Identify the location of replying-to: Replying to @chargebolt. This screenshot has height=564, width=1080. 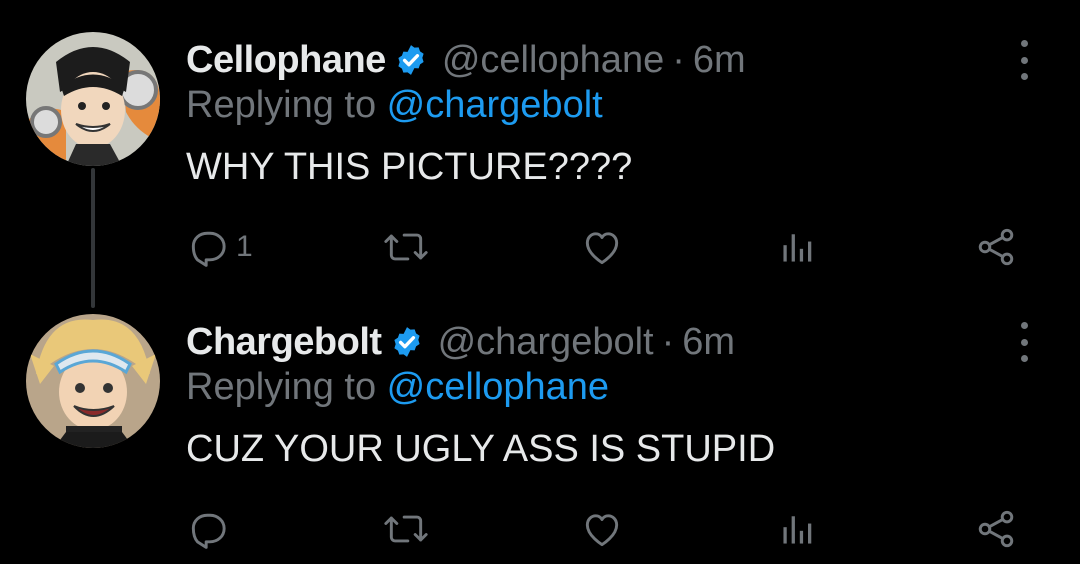
(394, 105).